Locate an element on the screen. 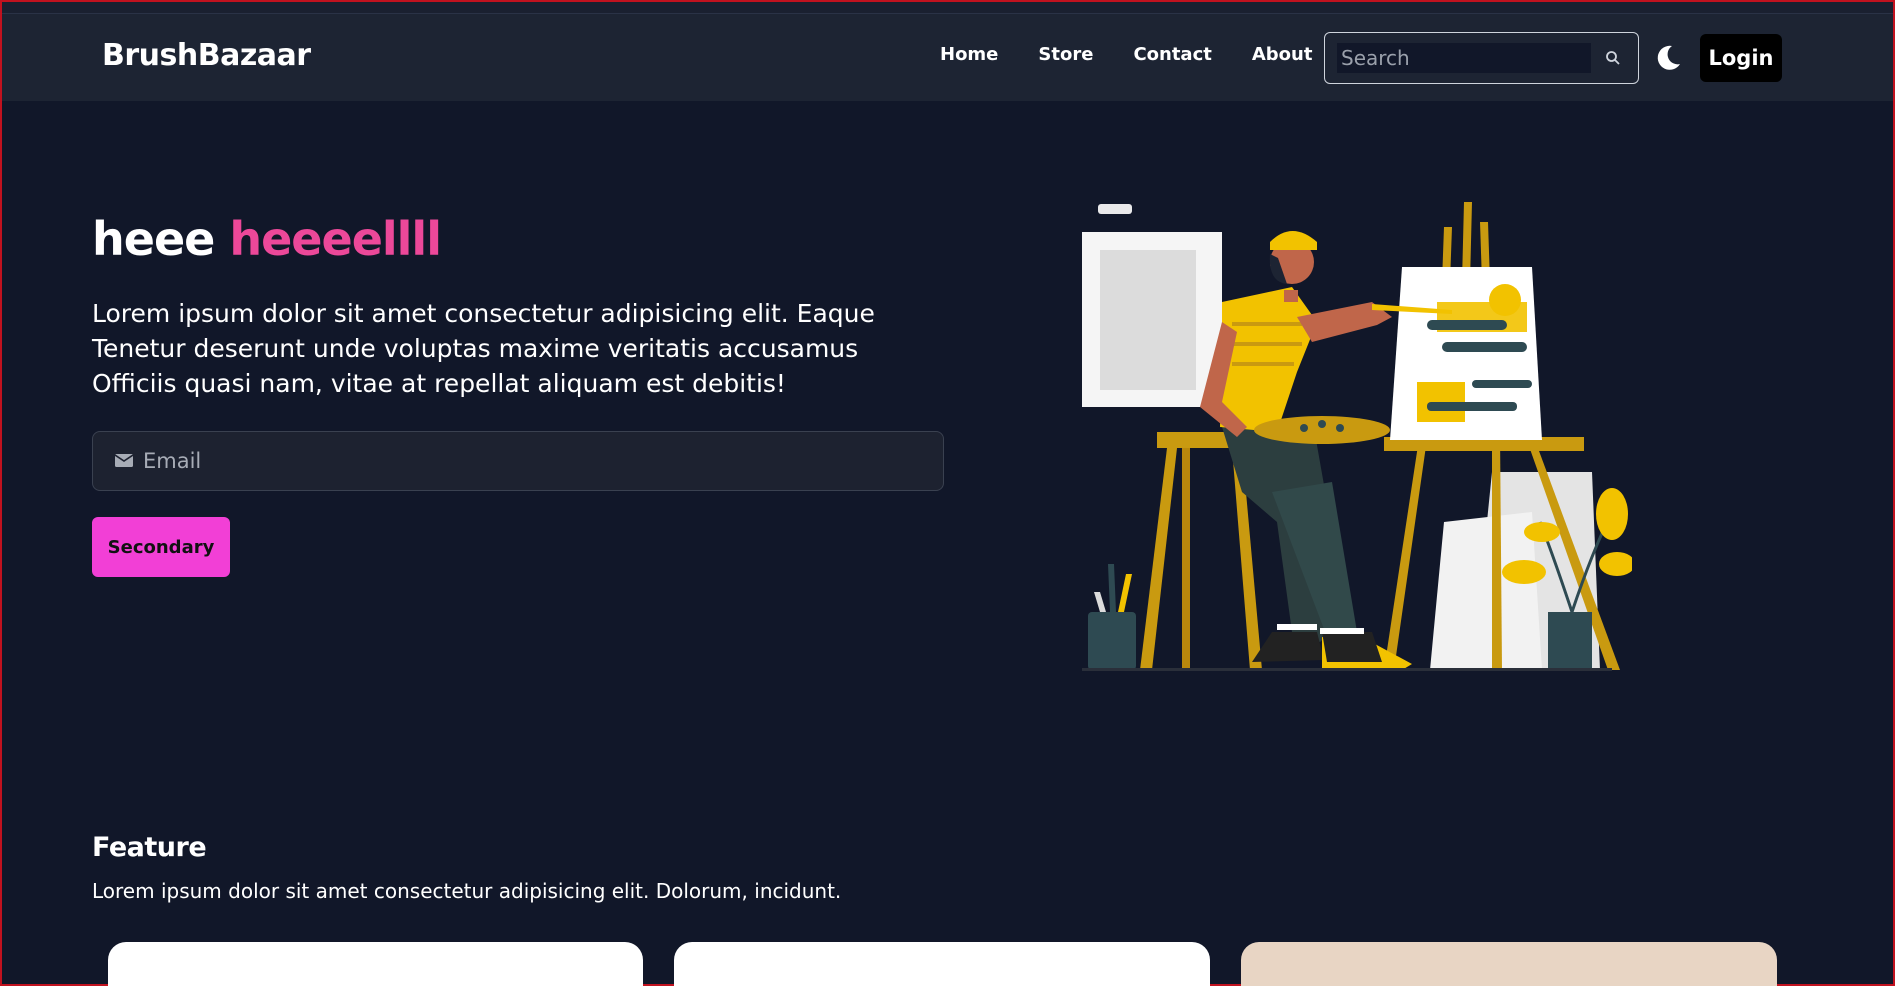  search-input is located at coordinates (1464, 58).